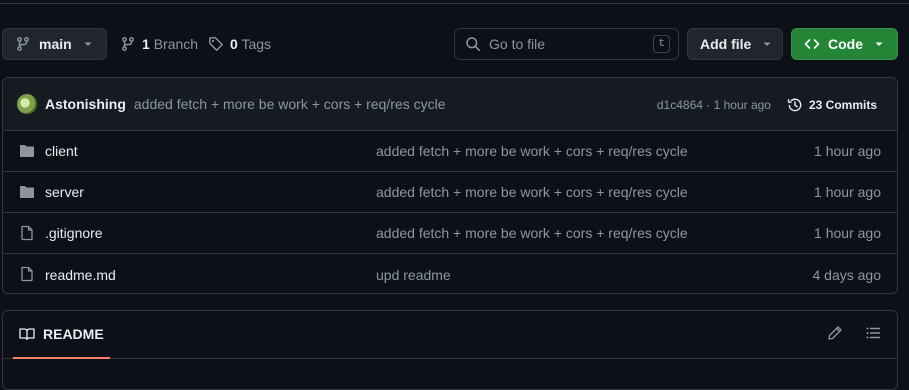  Describe the element at coordinates (239, 44) in the screenshot. I see `tags-link: 0 Tags` at that location.